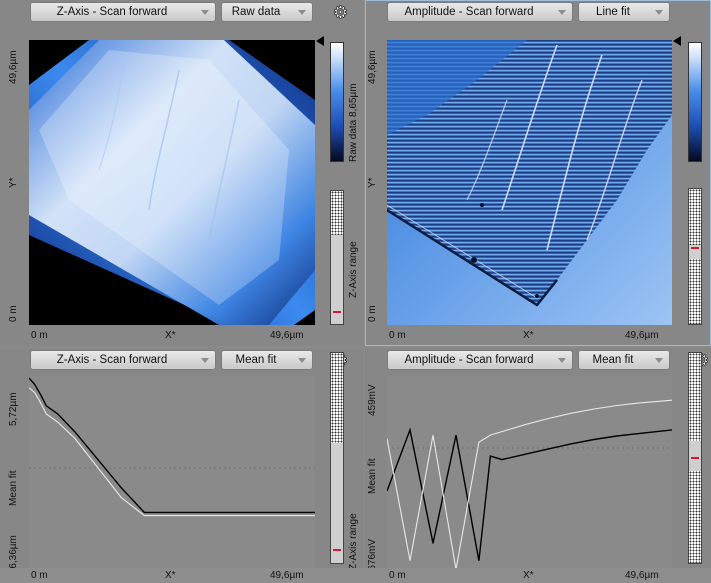 This screenshot has width=711, height=583. What do you see at coordinates (613, 12) in the screenshot?
I see `mode-dropdown-label: Line fit` at bounding box center [613, 12].